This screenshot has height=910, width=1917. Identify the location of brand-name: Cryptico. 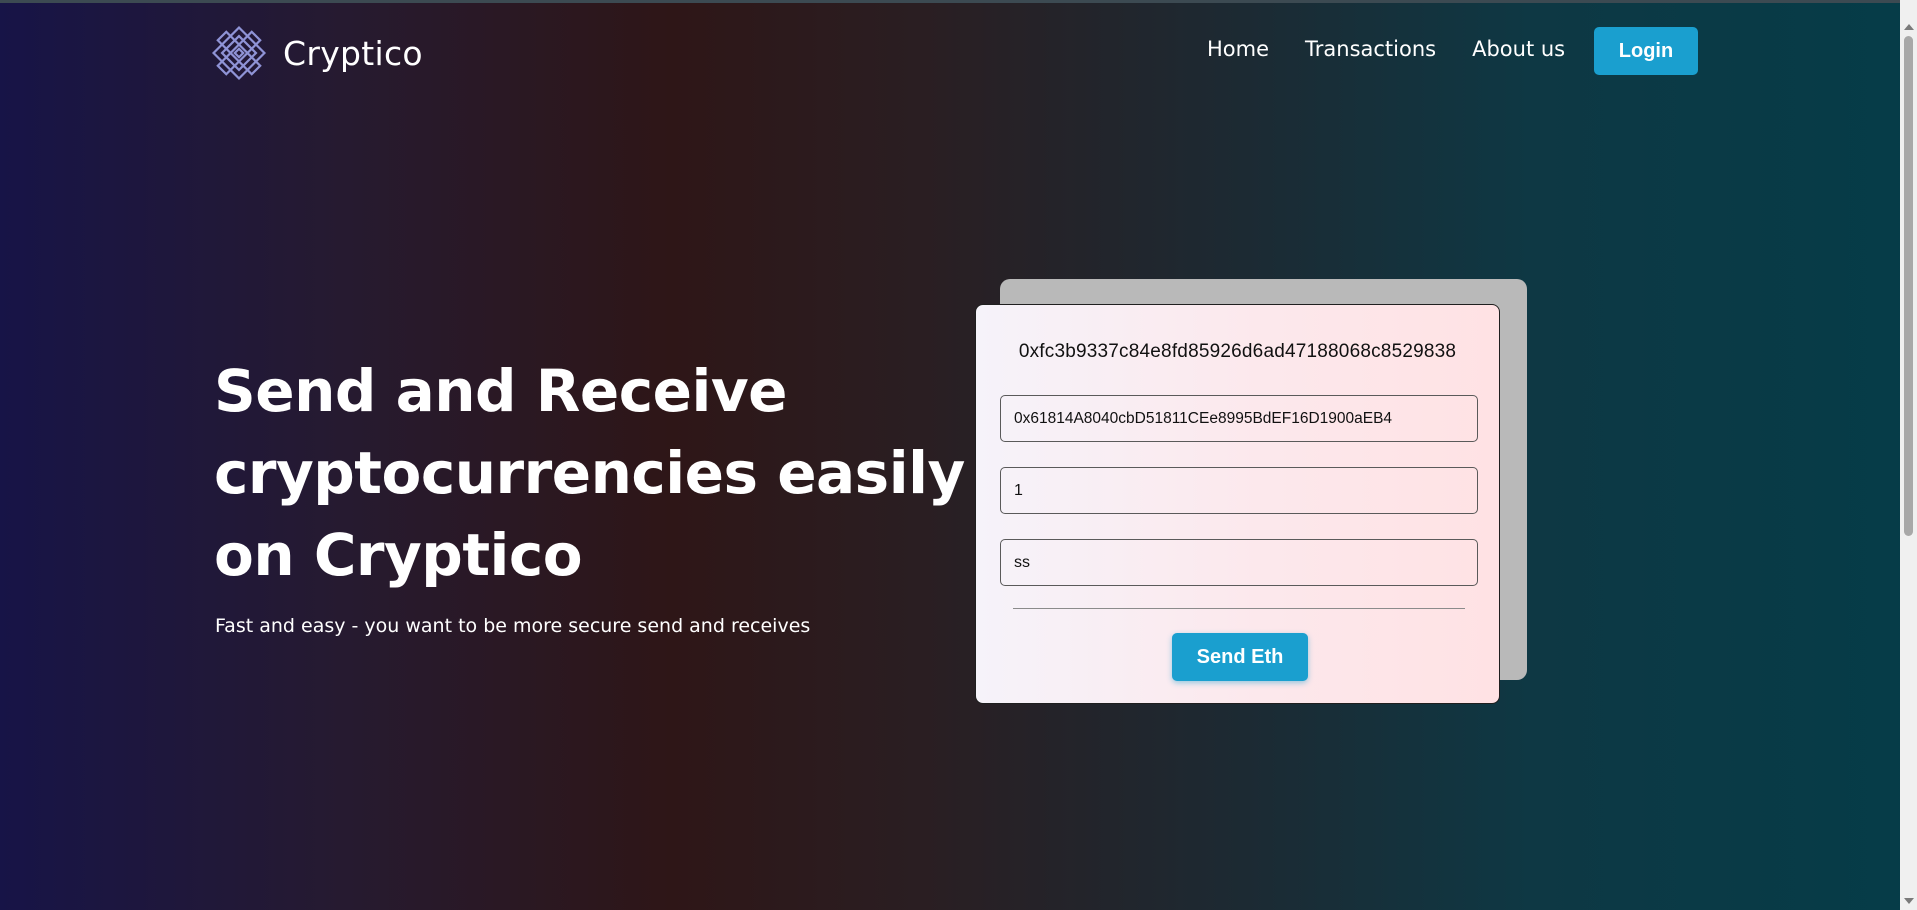
(353, 53).